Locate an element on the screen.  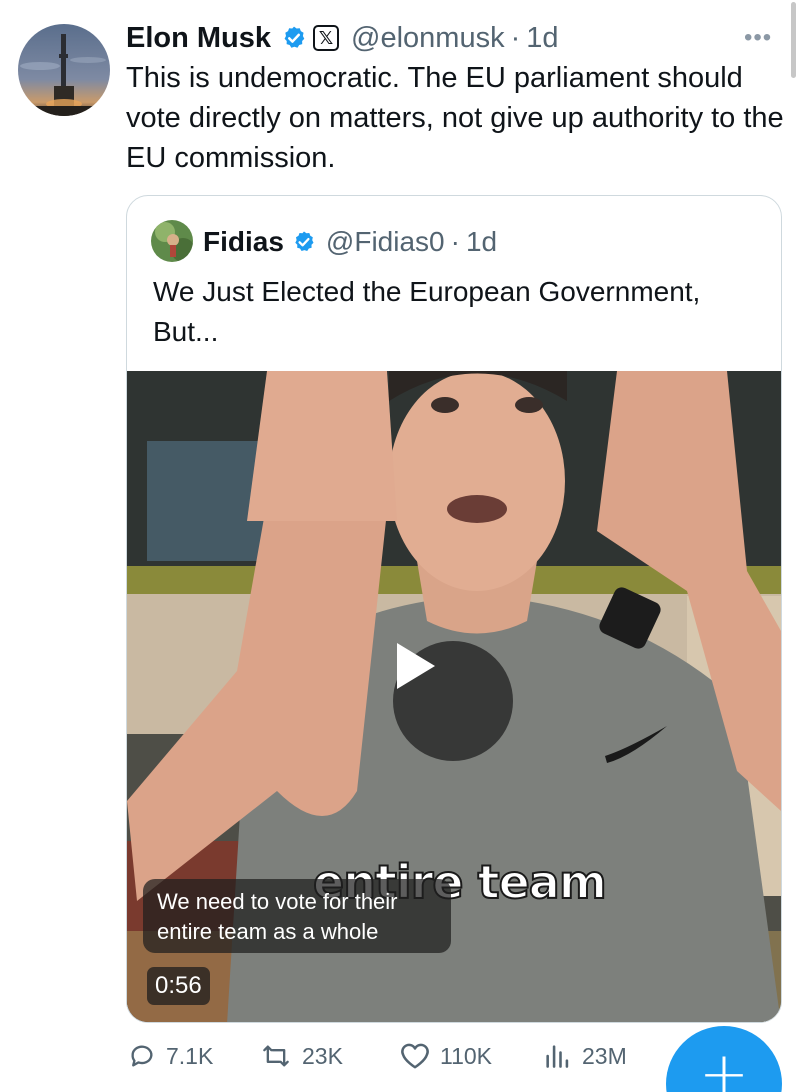
author-avatar is located at coordinates (64, 70).